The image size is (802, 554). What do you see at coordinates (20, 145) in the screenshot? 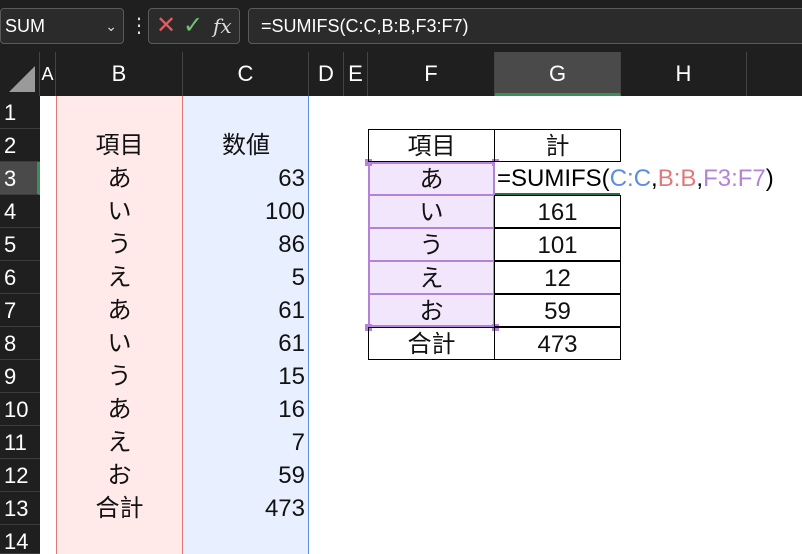
I see `row-header-2: 2` at bounding box center [20, 145].